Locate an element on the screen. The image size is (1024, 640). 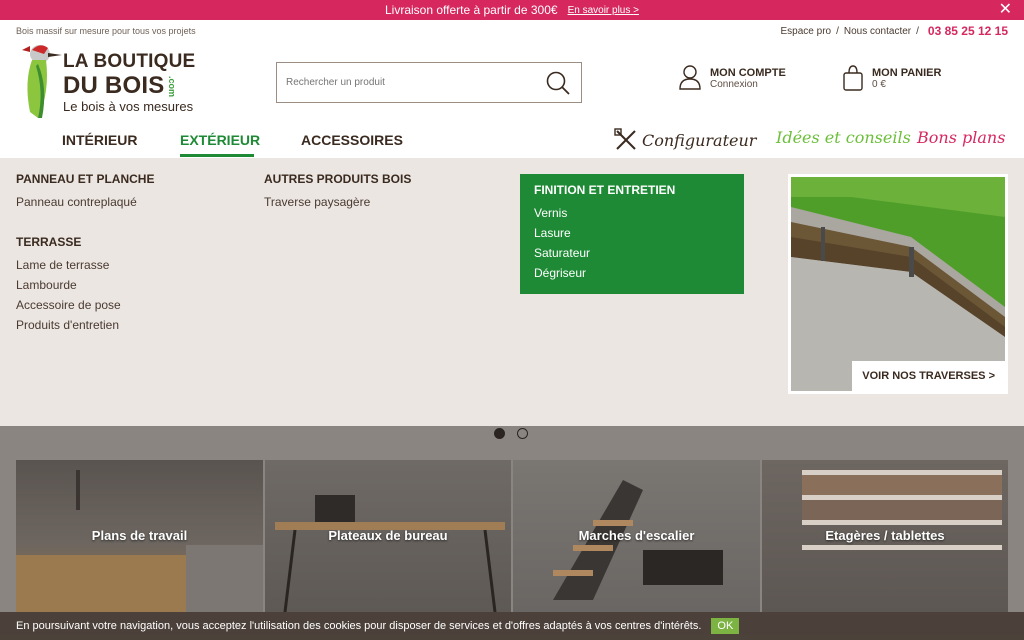
carousel-dot is located at coordinates (522, 433).